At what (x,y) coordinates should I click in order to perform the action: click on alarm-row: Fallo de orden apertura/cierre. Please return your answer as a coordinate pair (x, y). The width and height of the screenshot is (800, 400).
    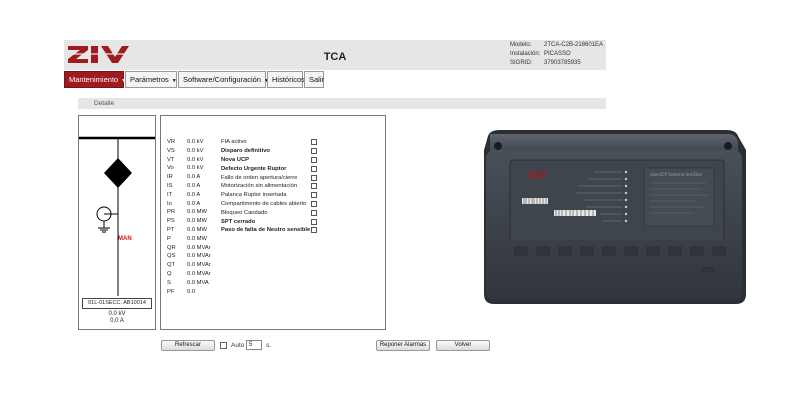
    Looking at the image, I should click on (269, 177).